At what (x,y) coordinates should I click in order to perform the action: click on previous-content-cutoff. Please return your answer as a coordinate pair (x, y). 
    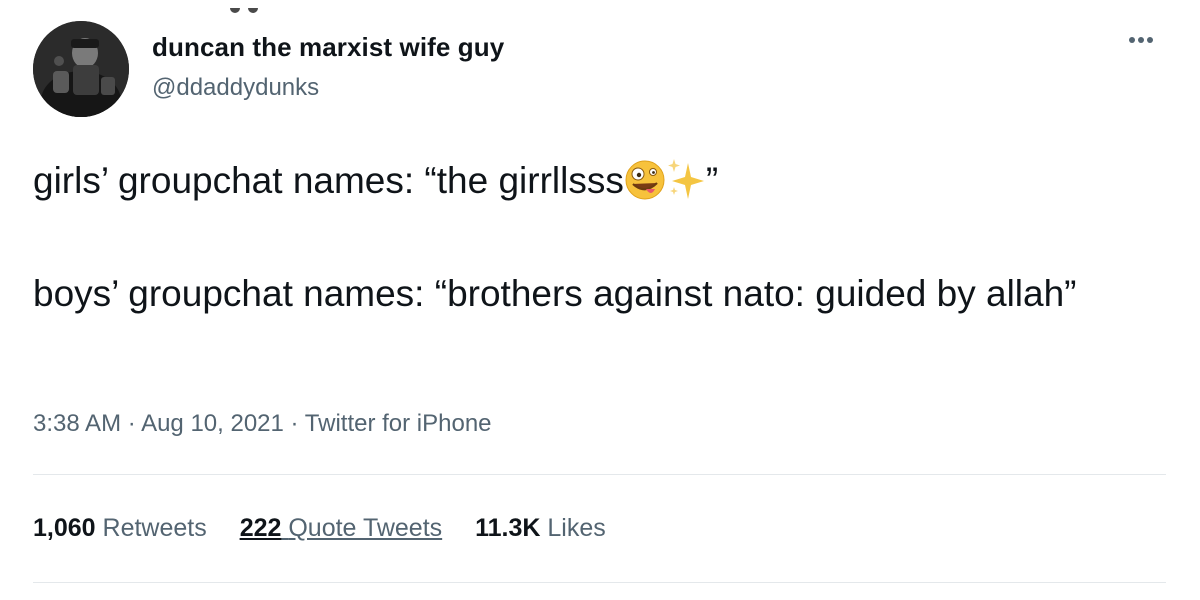
    Looking at the image, I should click on (265, 6).